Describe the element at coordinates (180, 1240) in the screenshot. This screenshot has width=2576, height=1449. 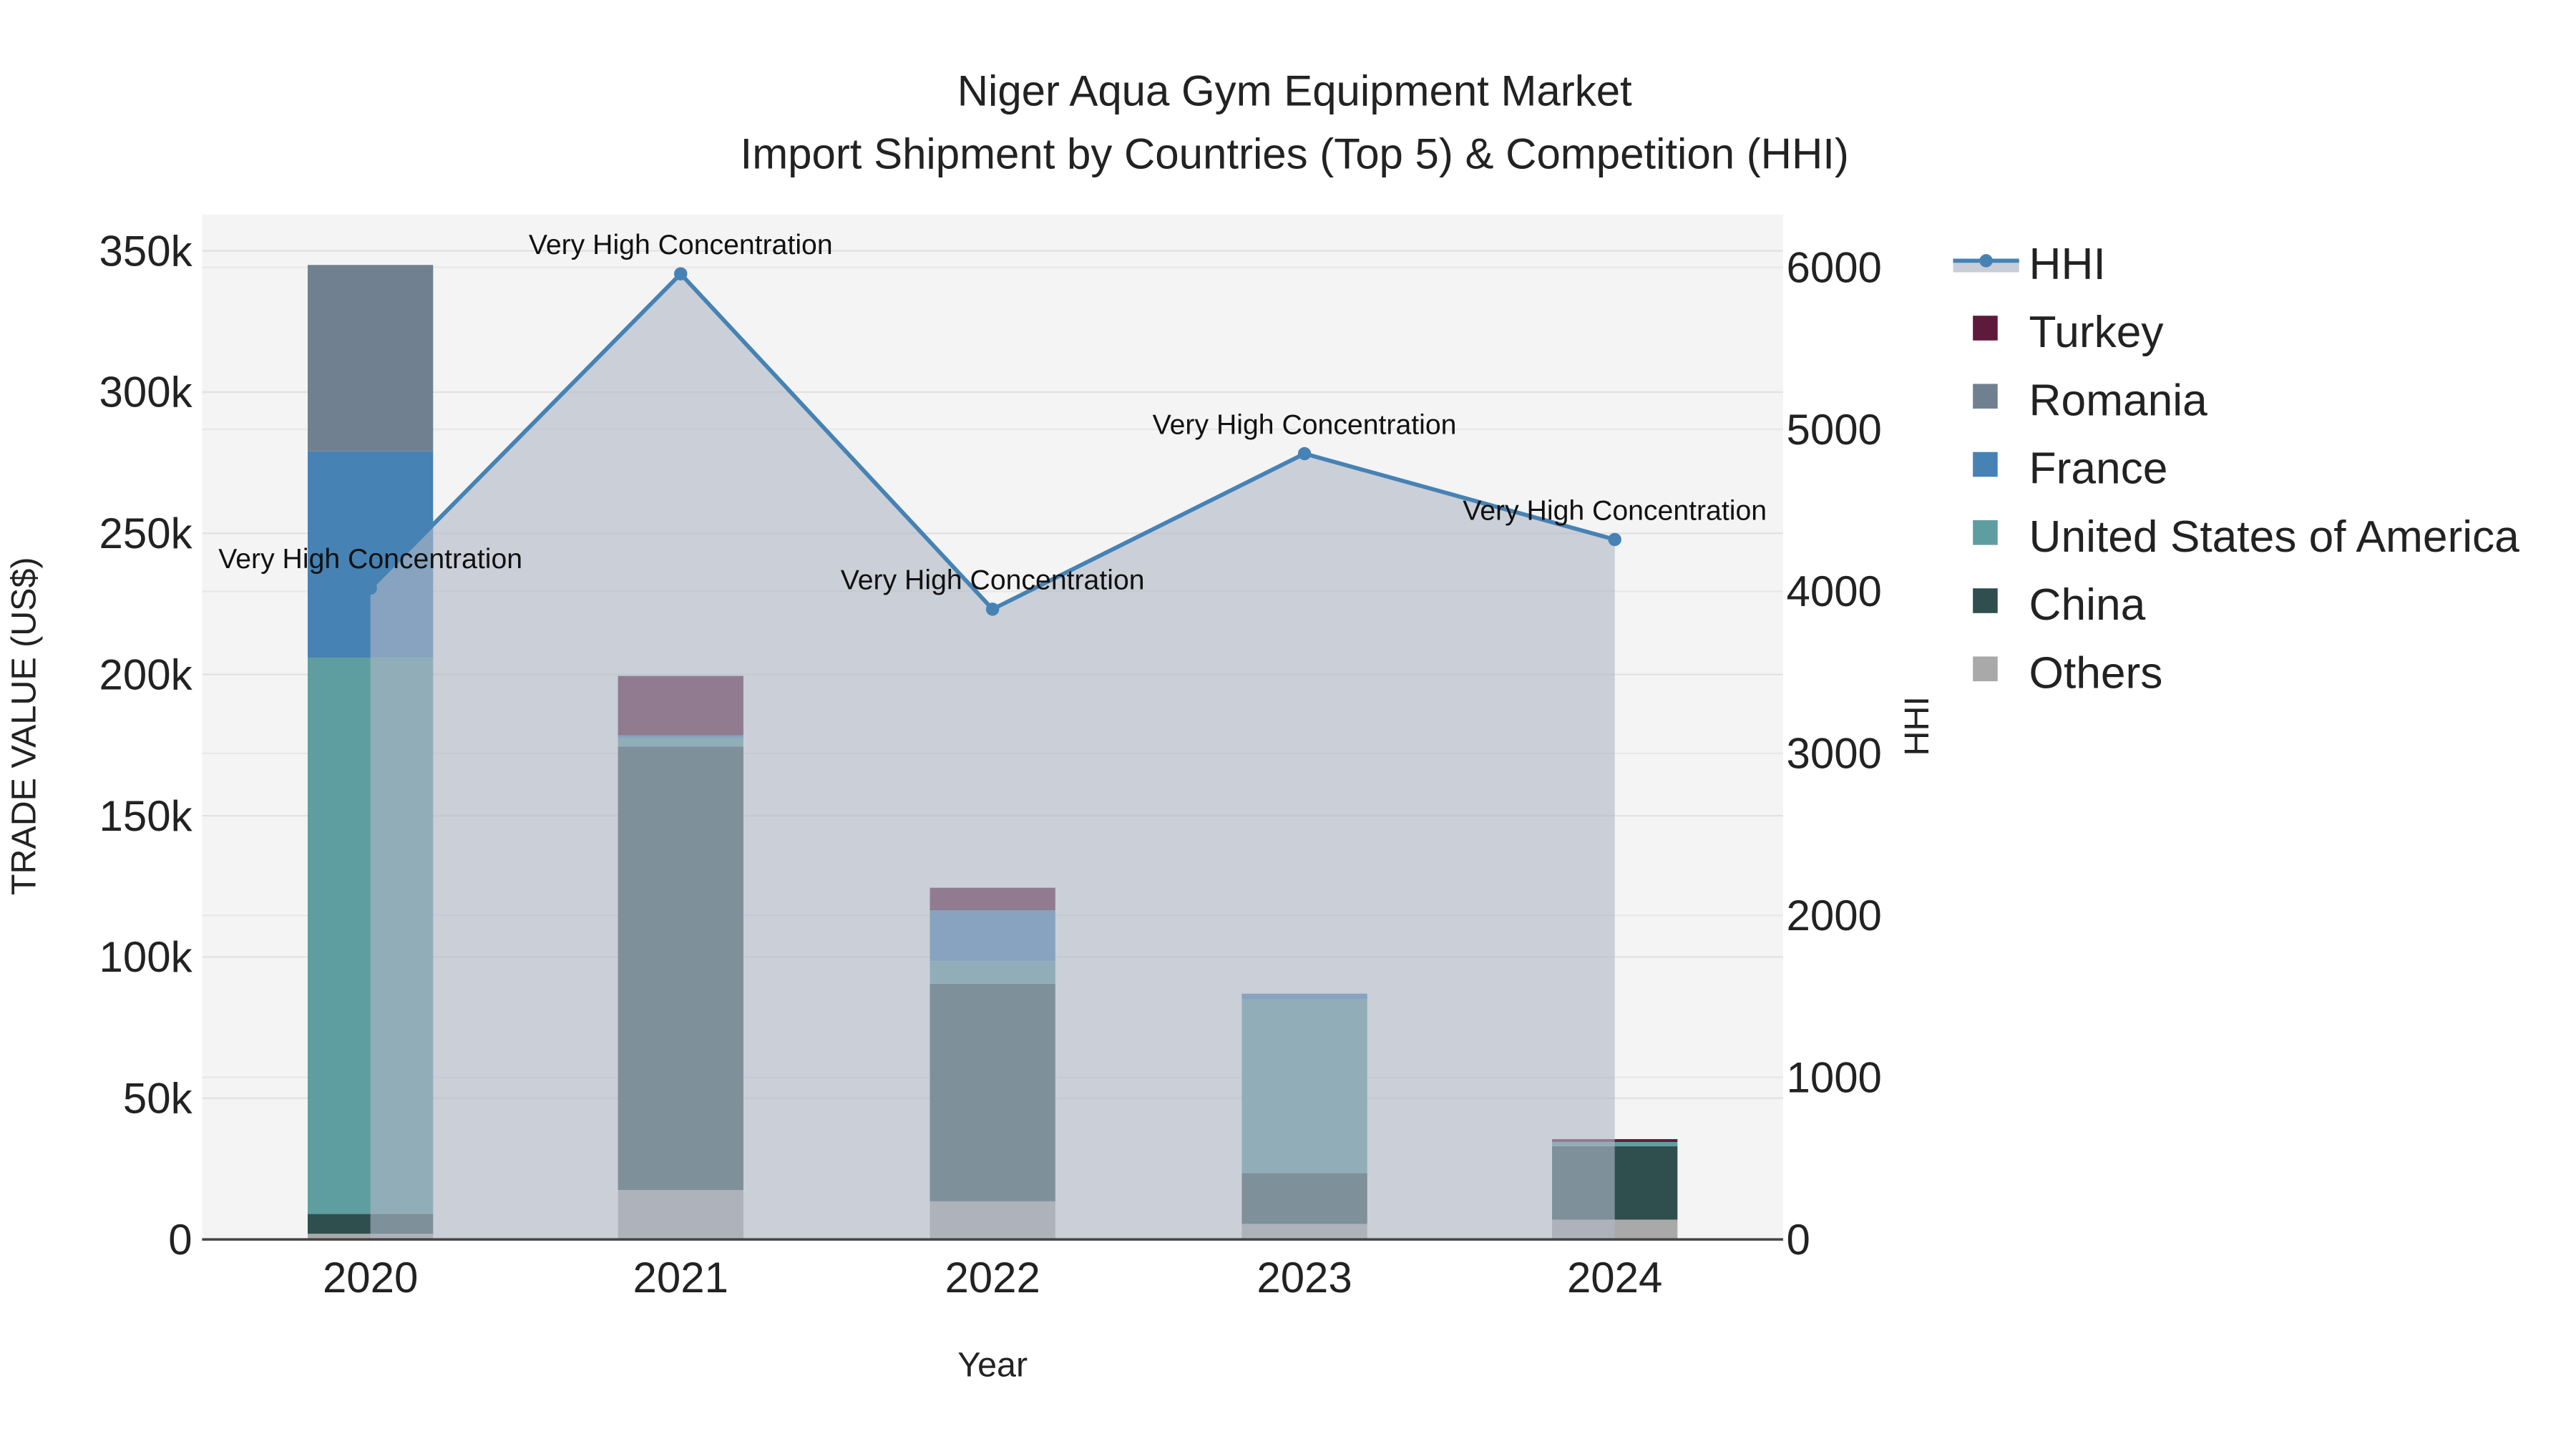
I see `y-tick-label: 0` at that location.